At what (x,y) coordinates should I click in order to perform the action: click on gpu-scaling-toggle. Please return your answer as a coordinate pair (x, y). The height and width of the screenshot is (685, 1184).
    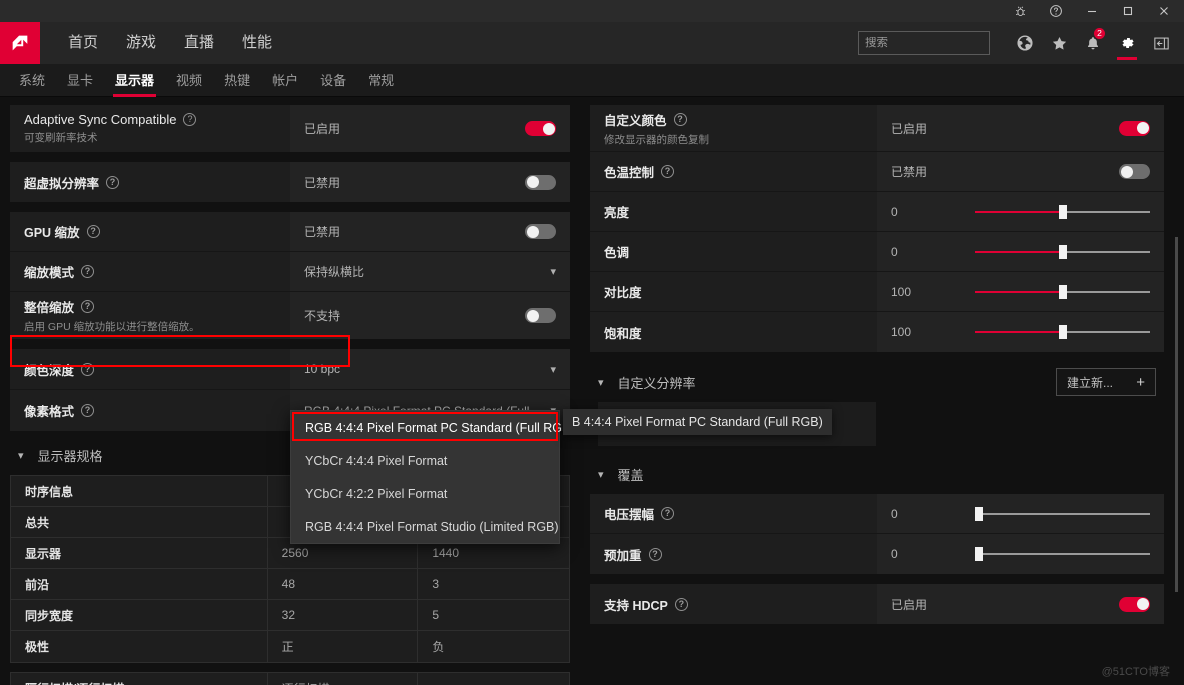
    Looking at the image, I should click on (540, 231).